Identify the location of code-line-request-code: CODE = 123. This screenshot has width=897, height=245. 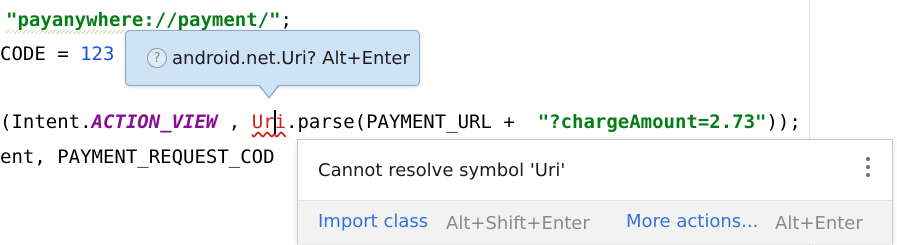
(57, 54).